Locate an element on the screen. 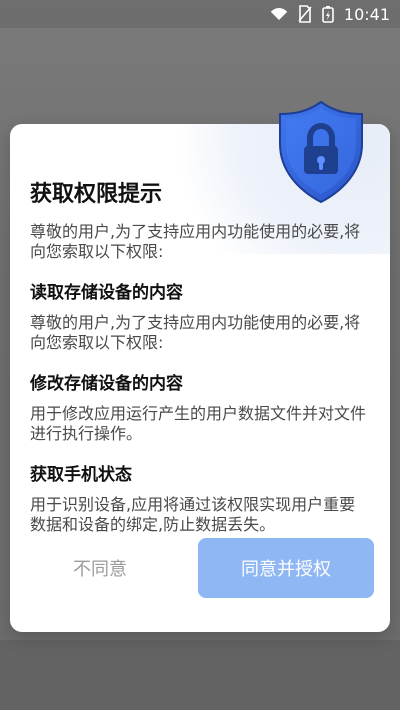 Image resolution: width=400 pixels, height=710 pixels. permission-title-phone-state: 获取手机状态 is located at coordinates (81, 475).